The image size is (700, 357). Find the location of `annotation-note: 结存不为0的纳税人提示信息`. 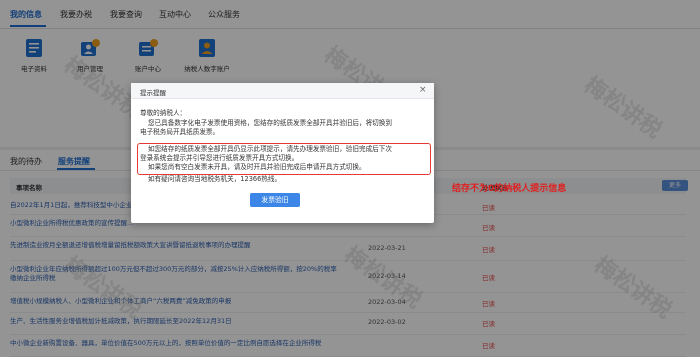

annotation-note: 结存不为0的纳税人提示信息 is located at coordinates (509, 189).